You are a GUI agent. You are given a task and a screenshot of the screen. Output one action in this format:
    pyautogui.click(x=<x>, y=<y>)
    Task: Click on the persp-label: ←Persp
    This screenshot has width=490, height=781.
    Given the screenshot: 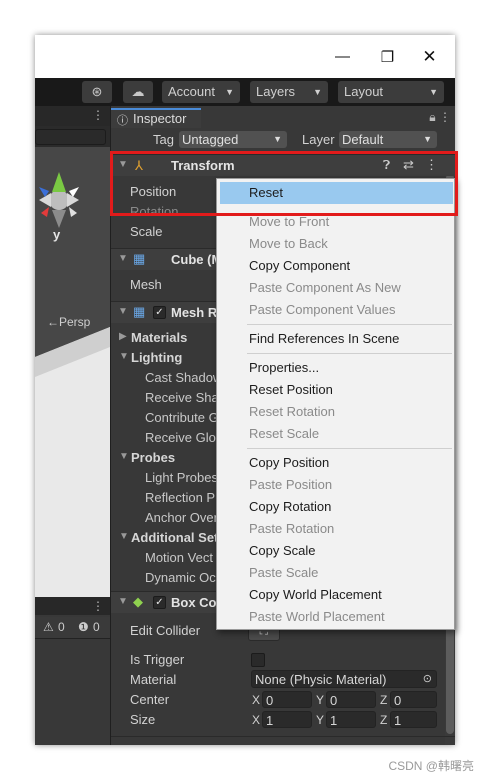 What is the action you would take?
    pyautogui.click(x=68, y=322)
    